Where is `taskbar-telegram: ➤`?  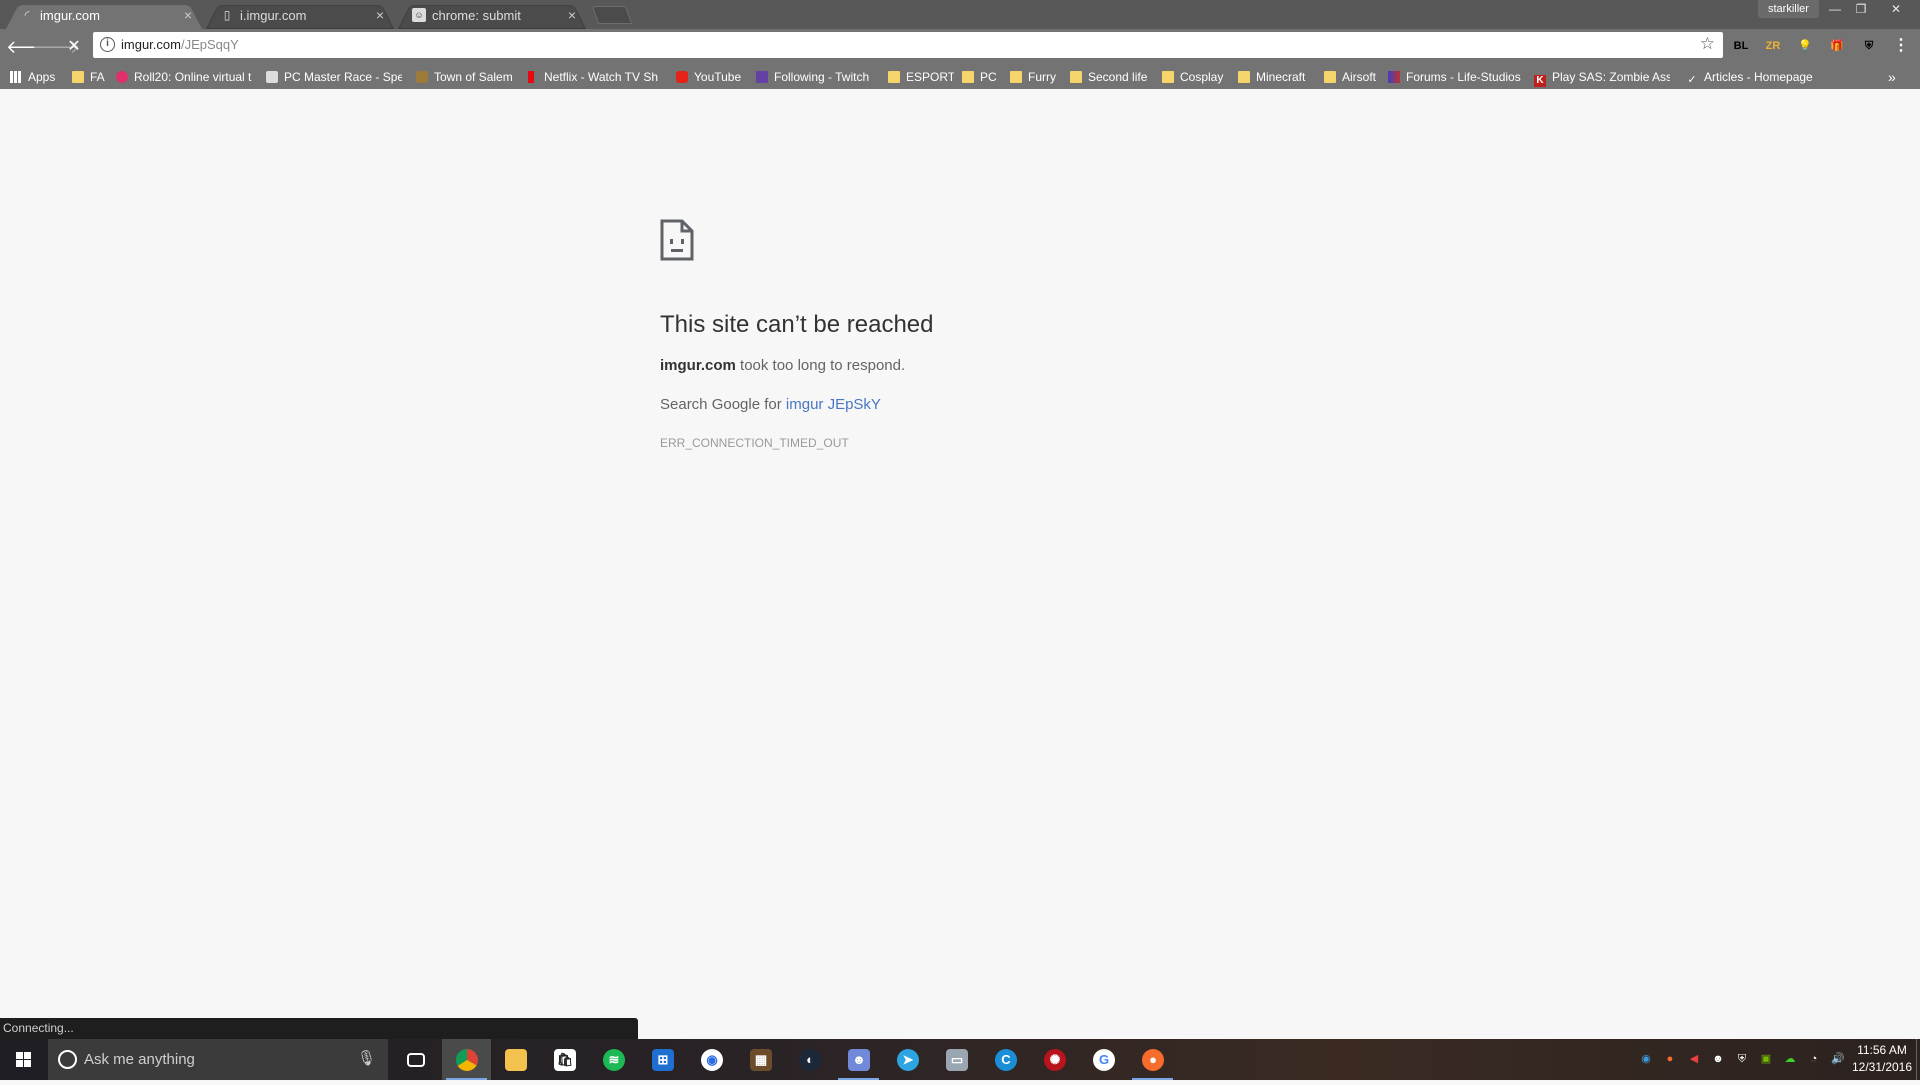 taskbar-telegram: ➤ is located at coordinates (907, 1059).